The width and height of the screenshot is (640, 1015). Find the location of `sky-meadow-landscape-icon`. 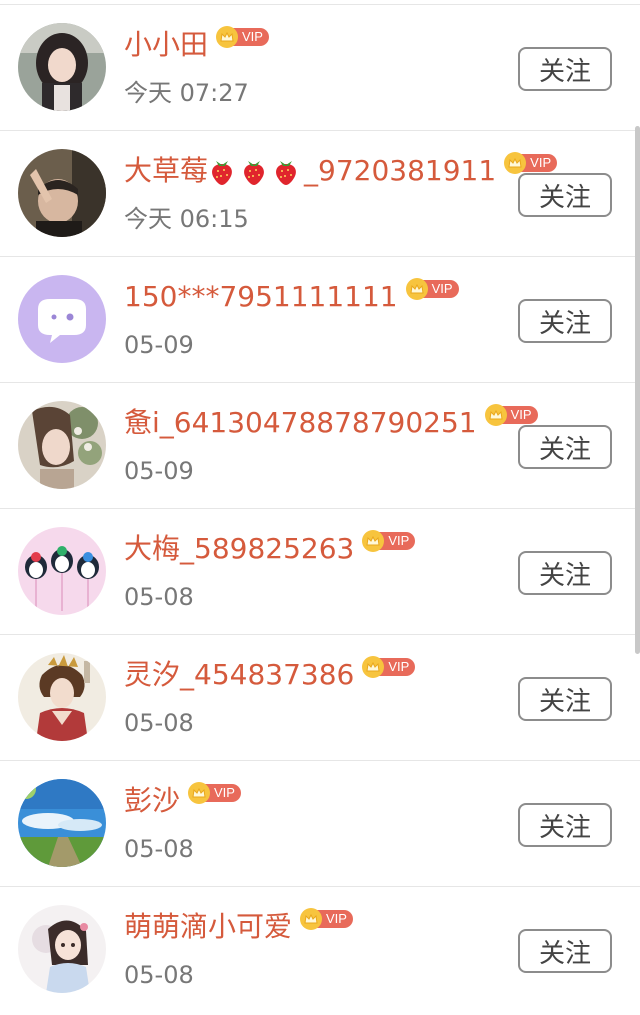

sky-meadow-landscape-icon is located at coordinates (62, 823).